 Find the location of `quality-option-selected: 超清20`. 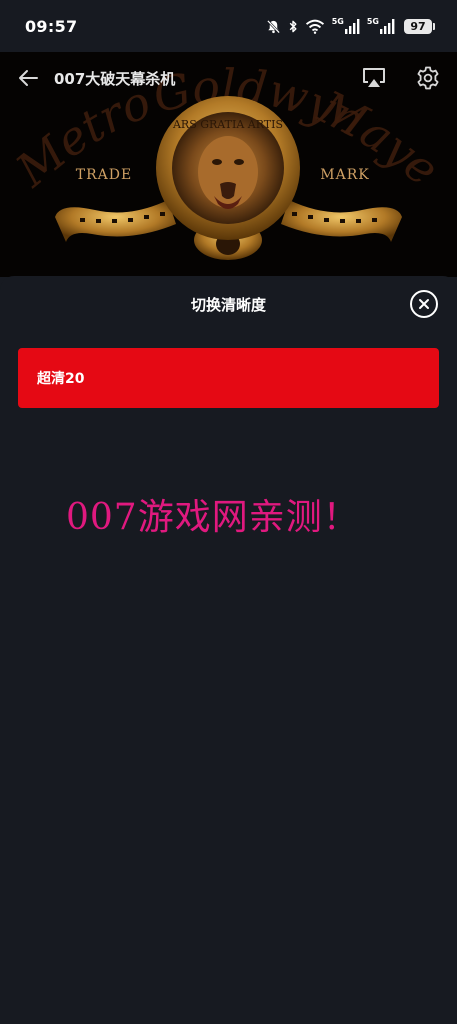

quality-option-selected: 超清20 is located at coordinates (228, 378).